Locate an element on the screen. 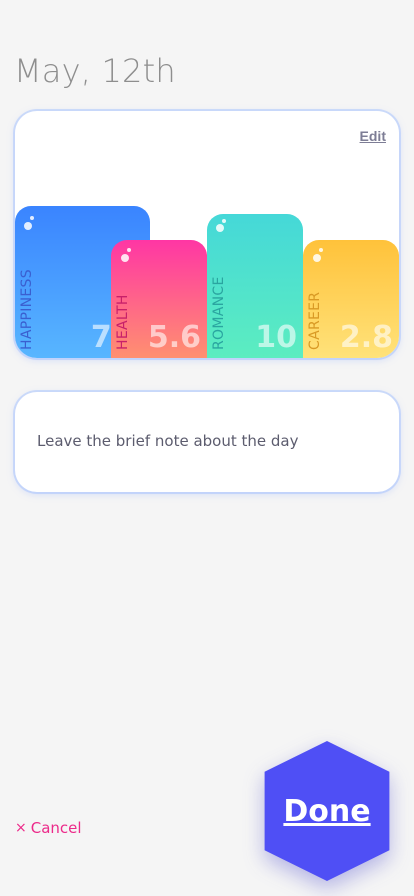  bar-label: HAPPINESS is located at coordinates (27, 309).